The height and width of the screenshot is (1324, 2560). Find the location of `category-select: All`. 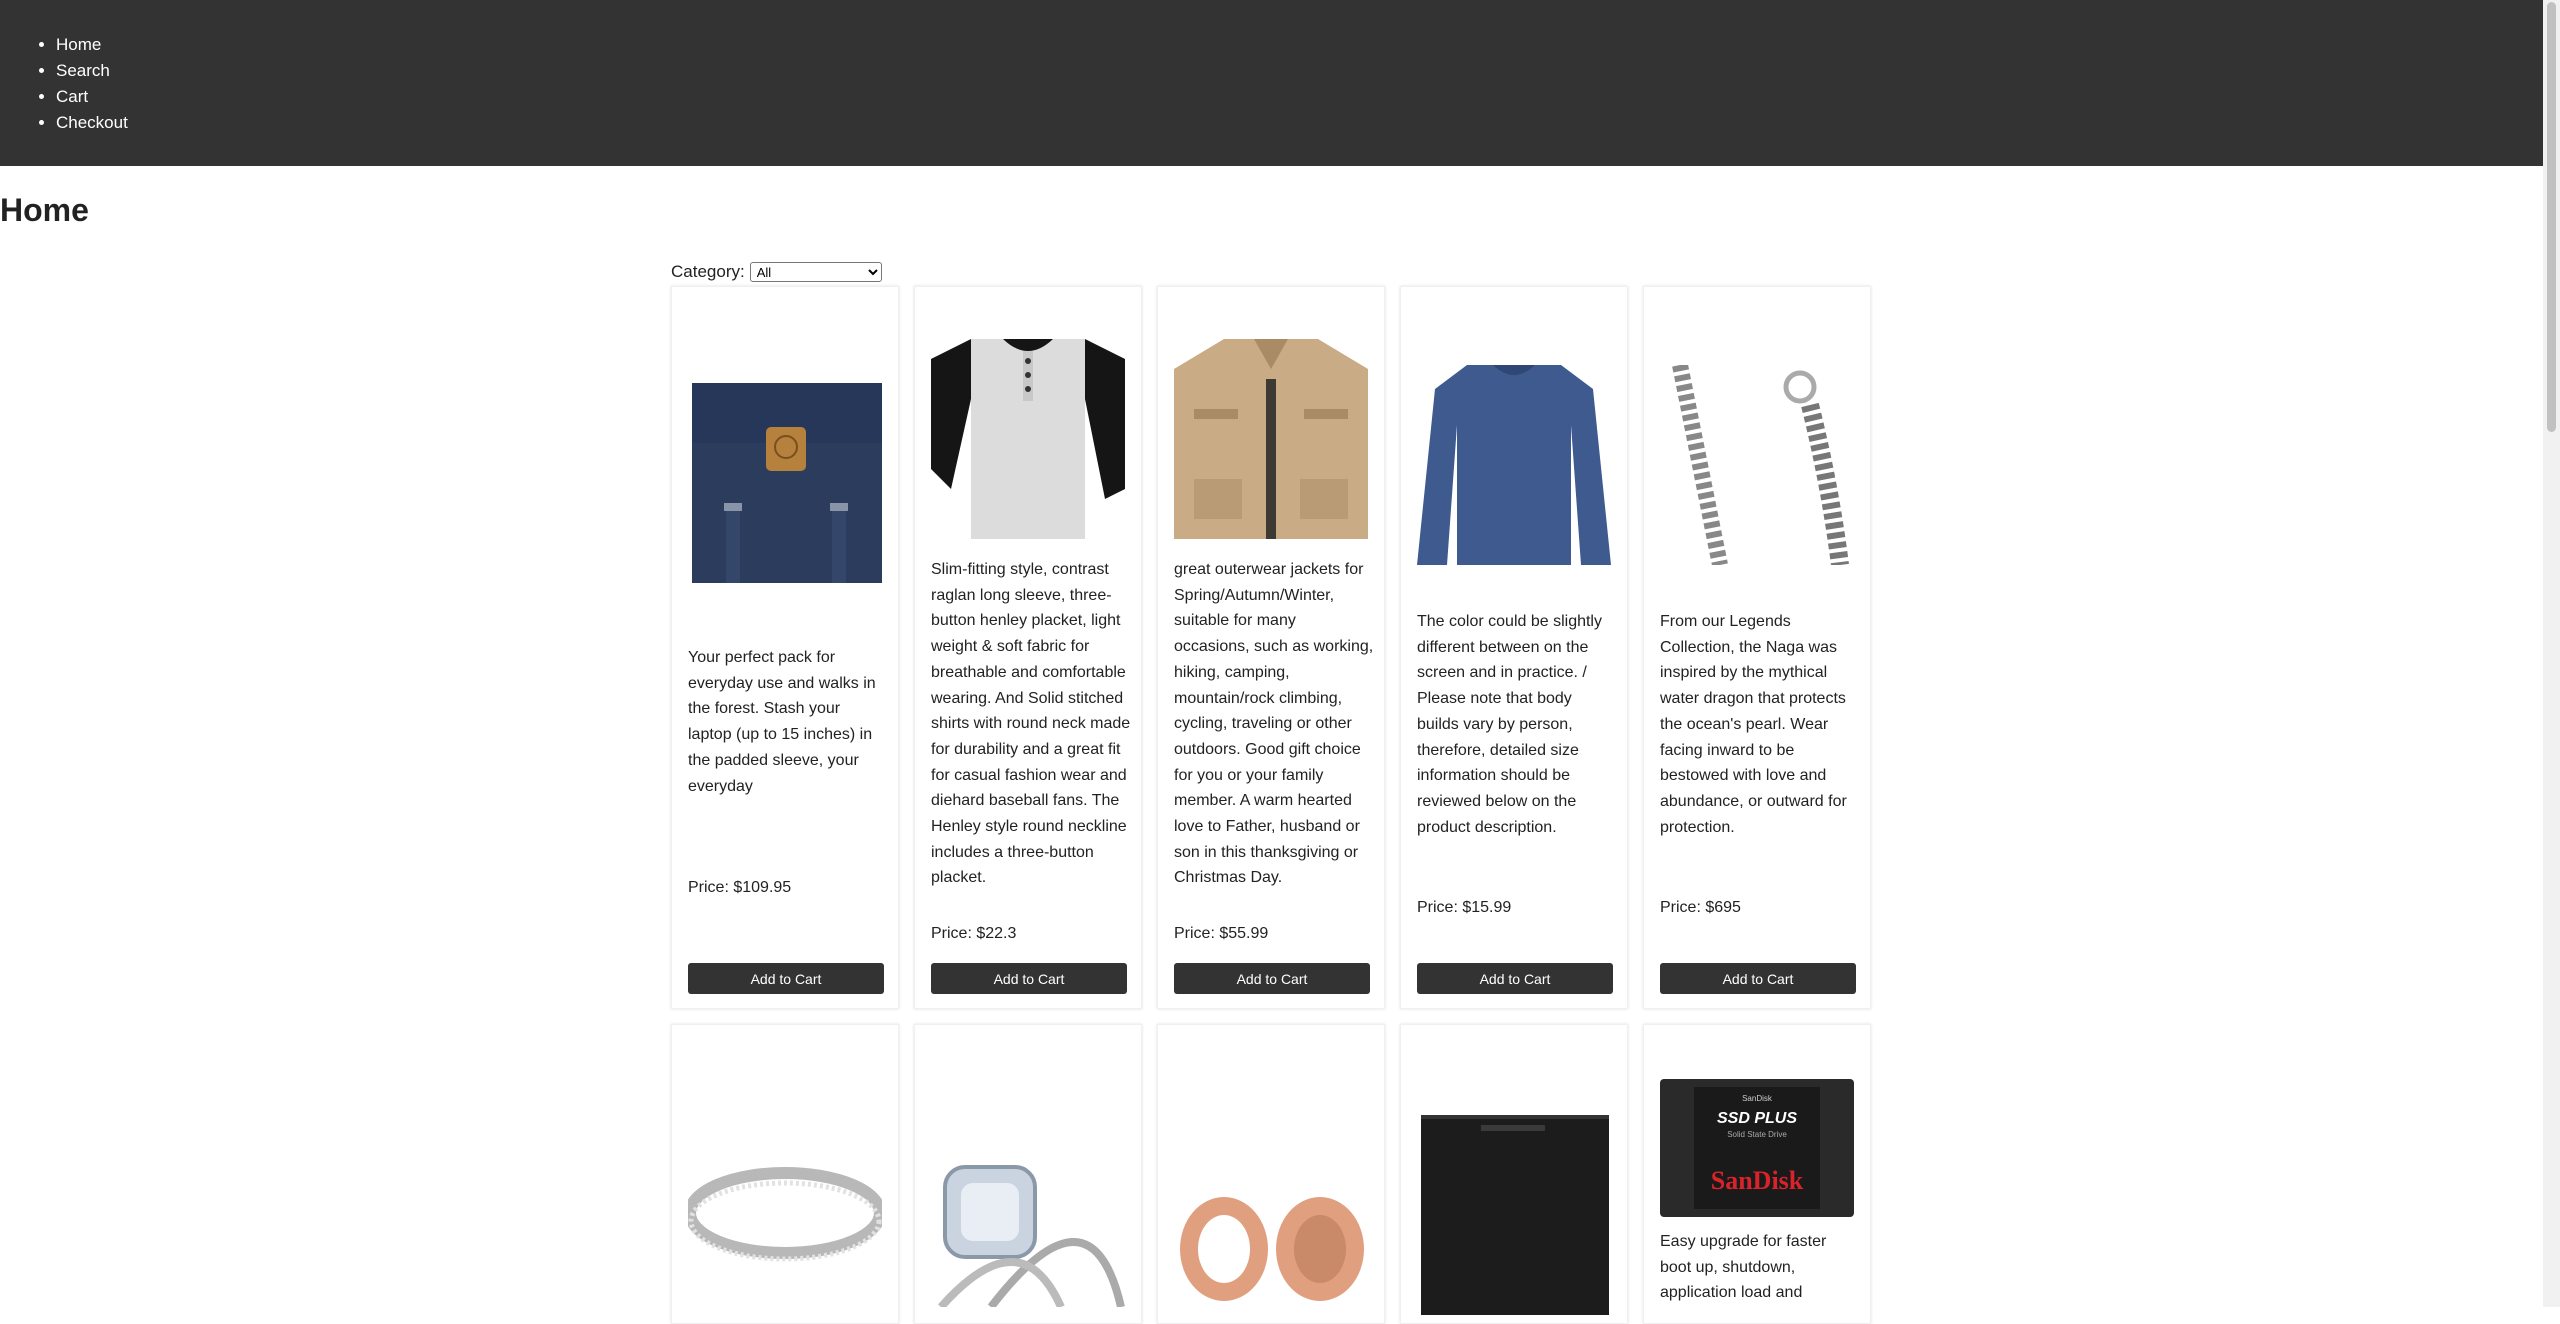

category-select: All is located at coordinates (815, 272).